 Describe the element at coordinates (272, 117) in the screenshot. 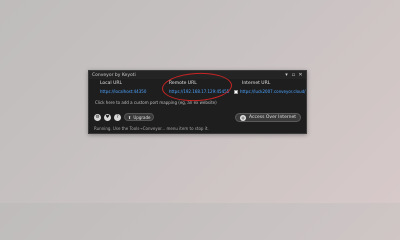

I see `access-over-internet-label: Access Over Internet` at that location.